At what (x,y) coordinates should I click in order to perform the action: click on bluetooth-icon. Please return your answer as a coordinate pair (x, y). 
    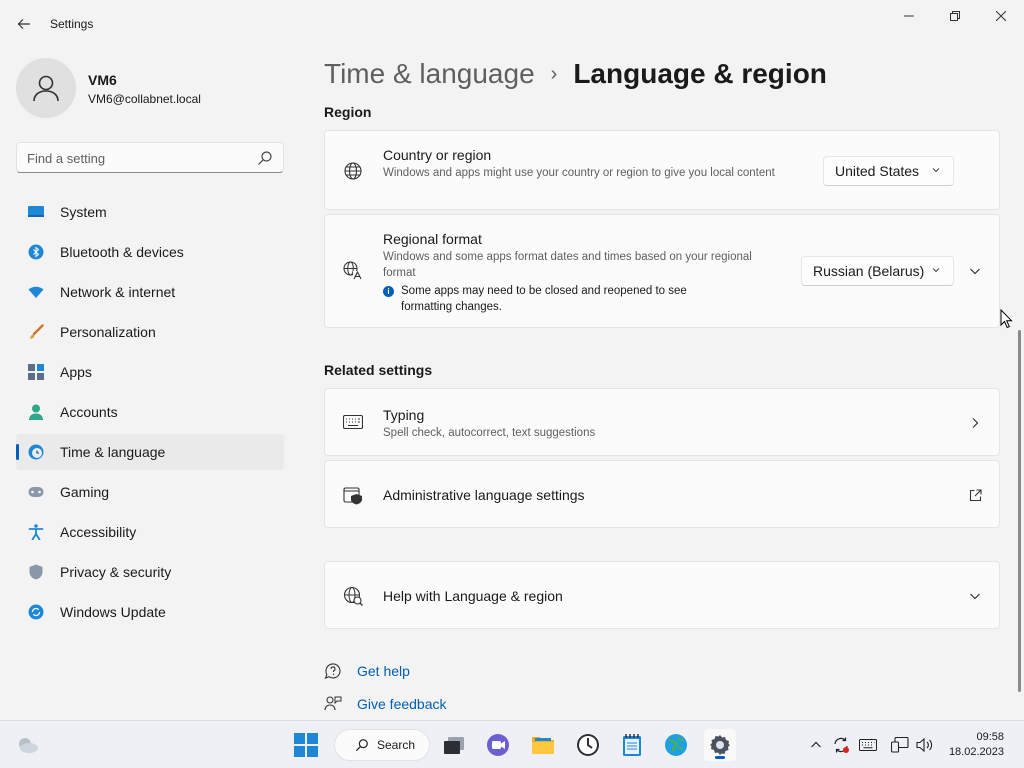
    Looking at the image, I should click on (36, 252).